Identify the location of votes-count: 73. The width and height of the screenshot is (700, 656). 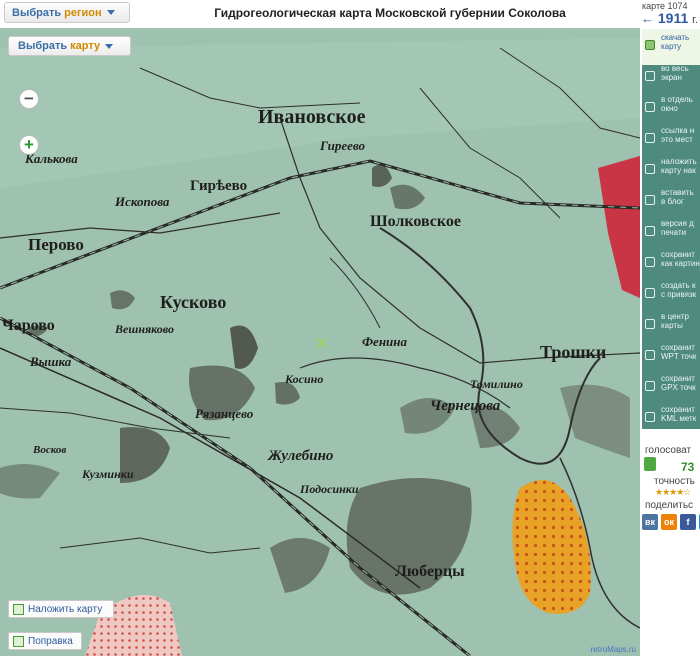
(688, 467).